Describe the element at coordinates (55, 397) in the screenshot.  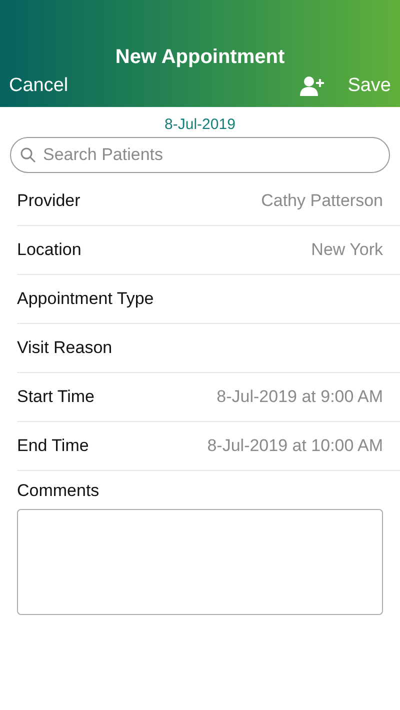
I see `field-label: Start Time` at that location.